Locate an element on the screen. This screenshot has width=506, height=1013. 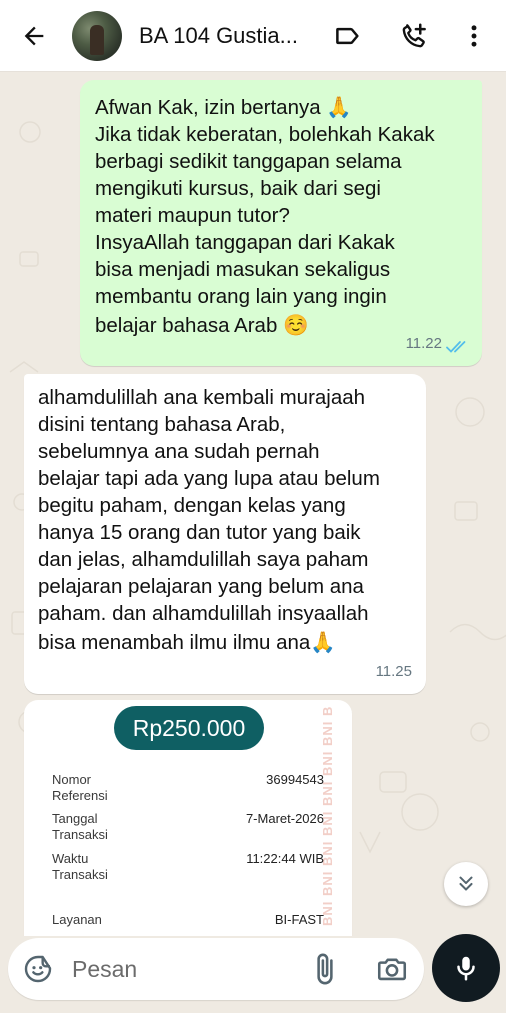
receipt-value: BI-FAST is located at coordinates (299, 919).